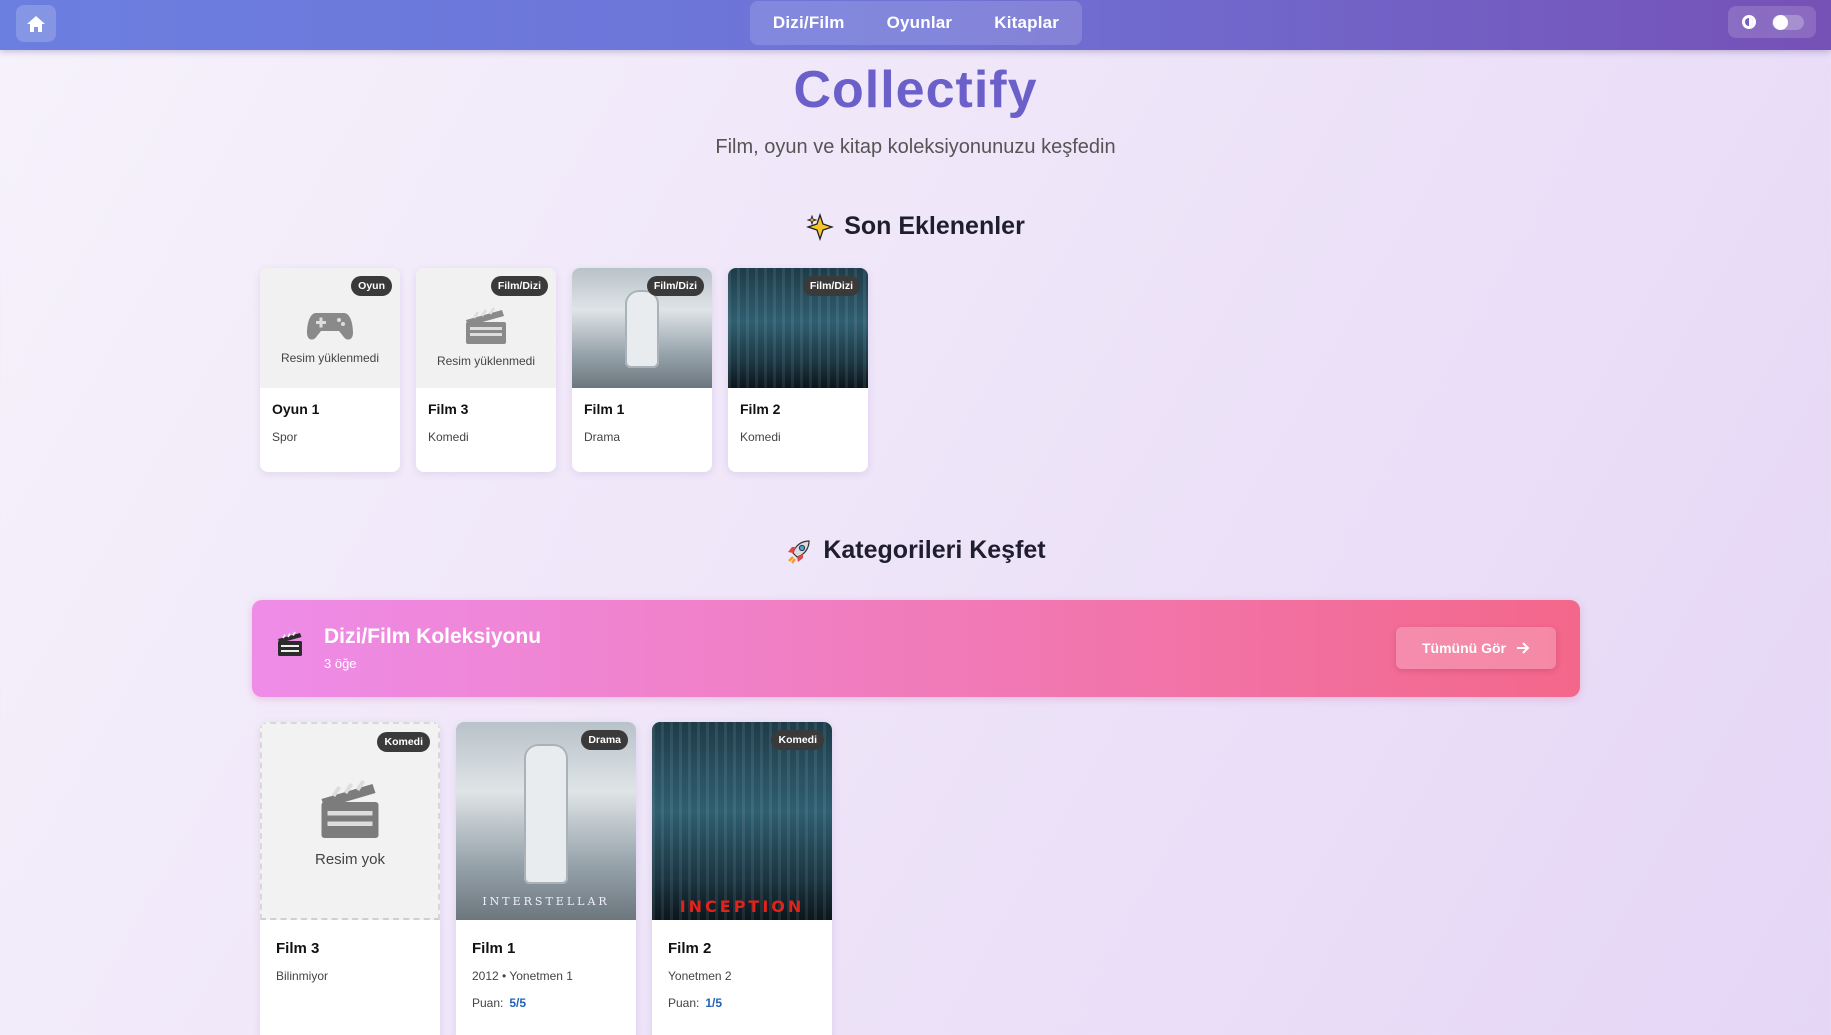  What do you see at coordinates (934, 226) in the screenshot?
I see `section-title-text: Son Eklenenler` at bounding box center [934, 226].